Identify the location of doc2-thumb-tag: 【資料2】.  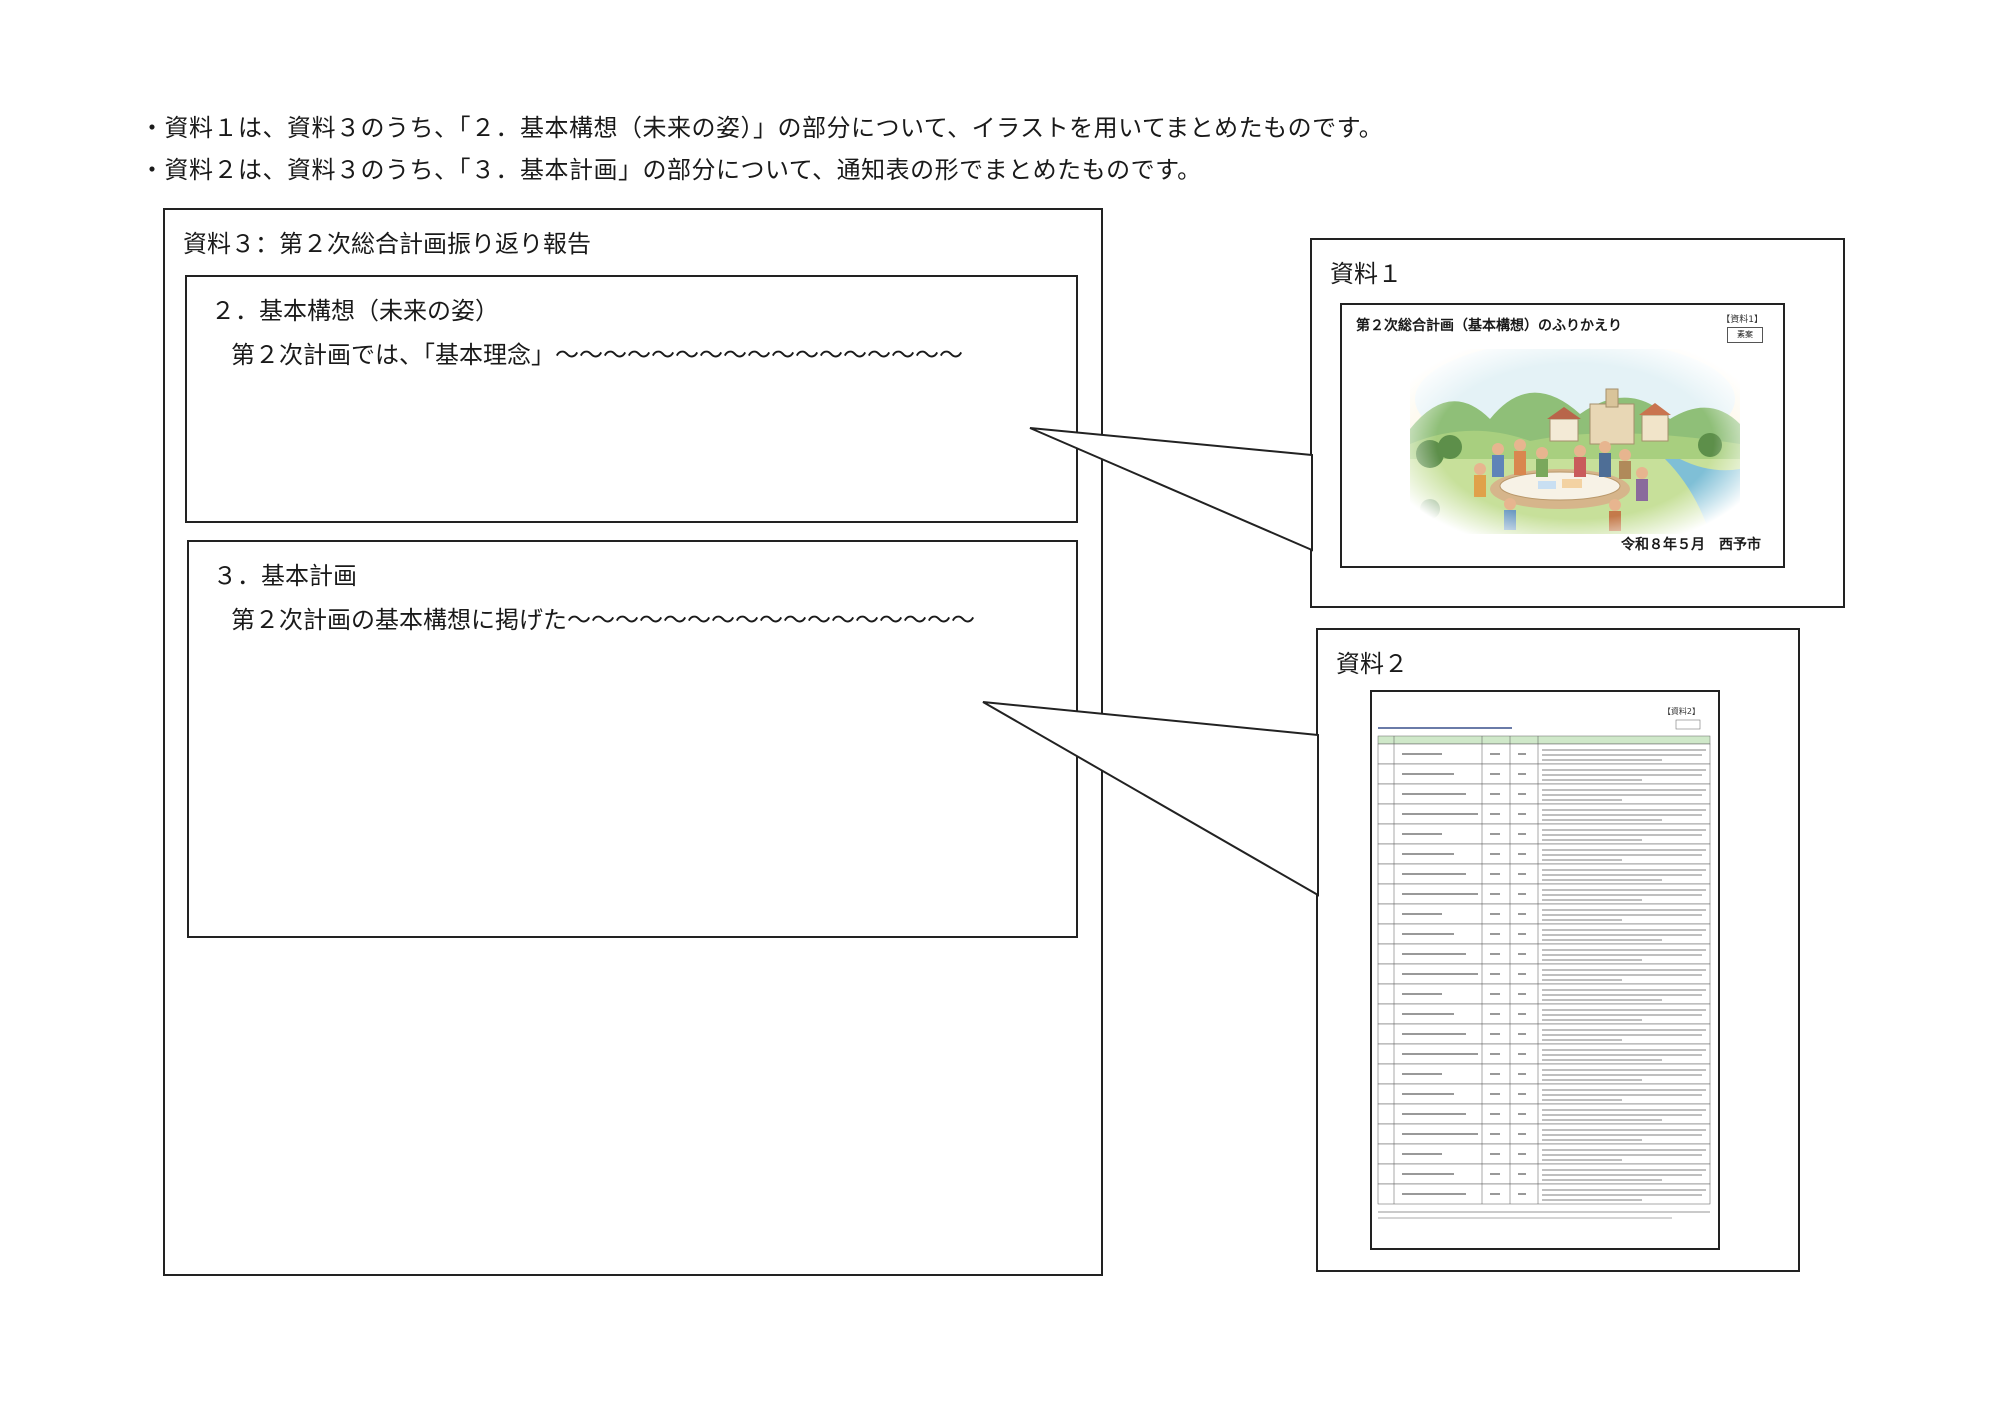
(1681, 711).